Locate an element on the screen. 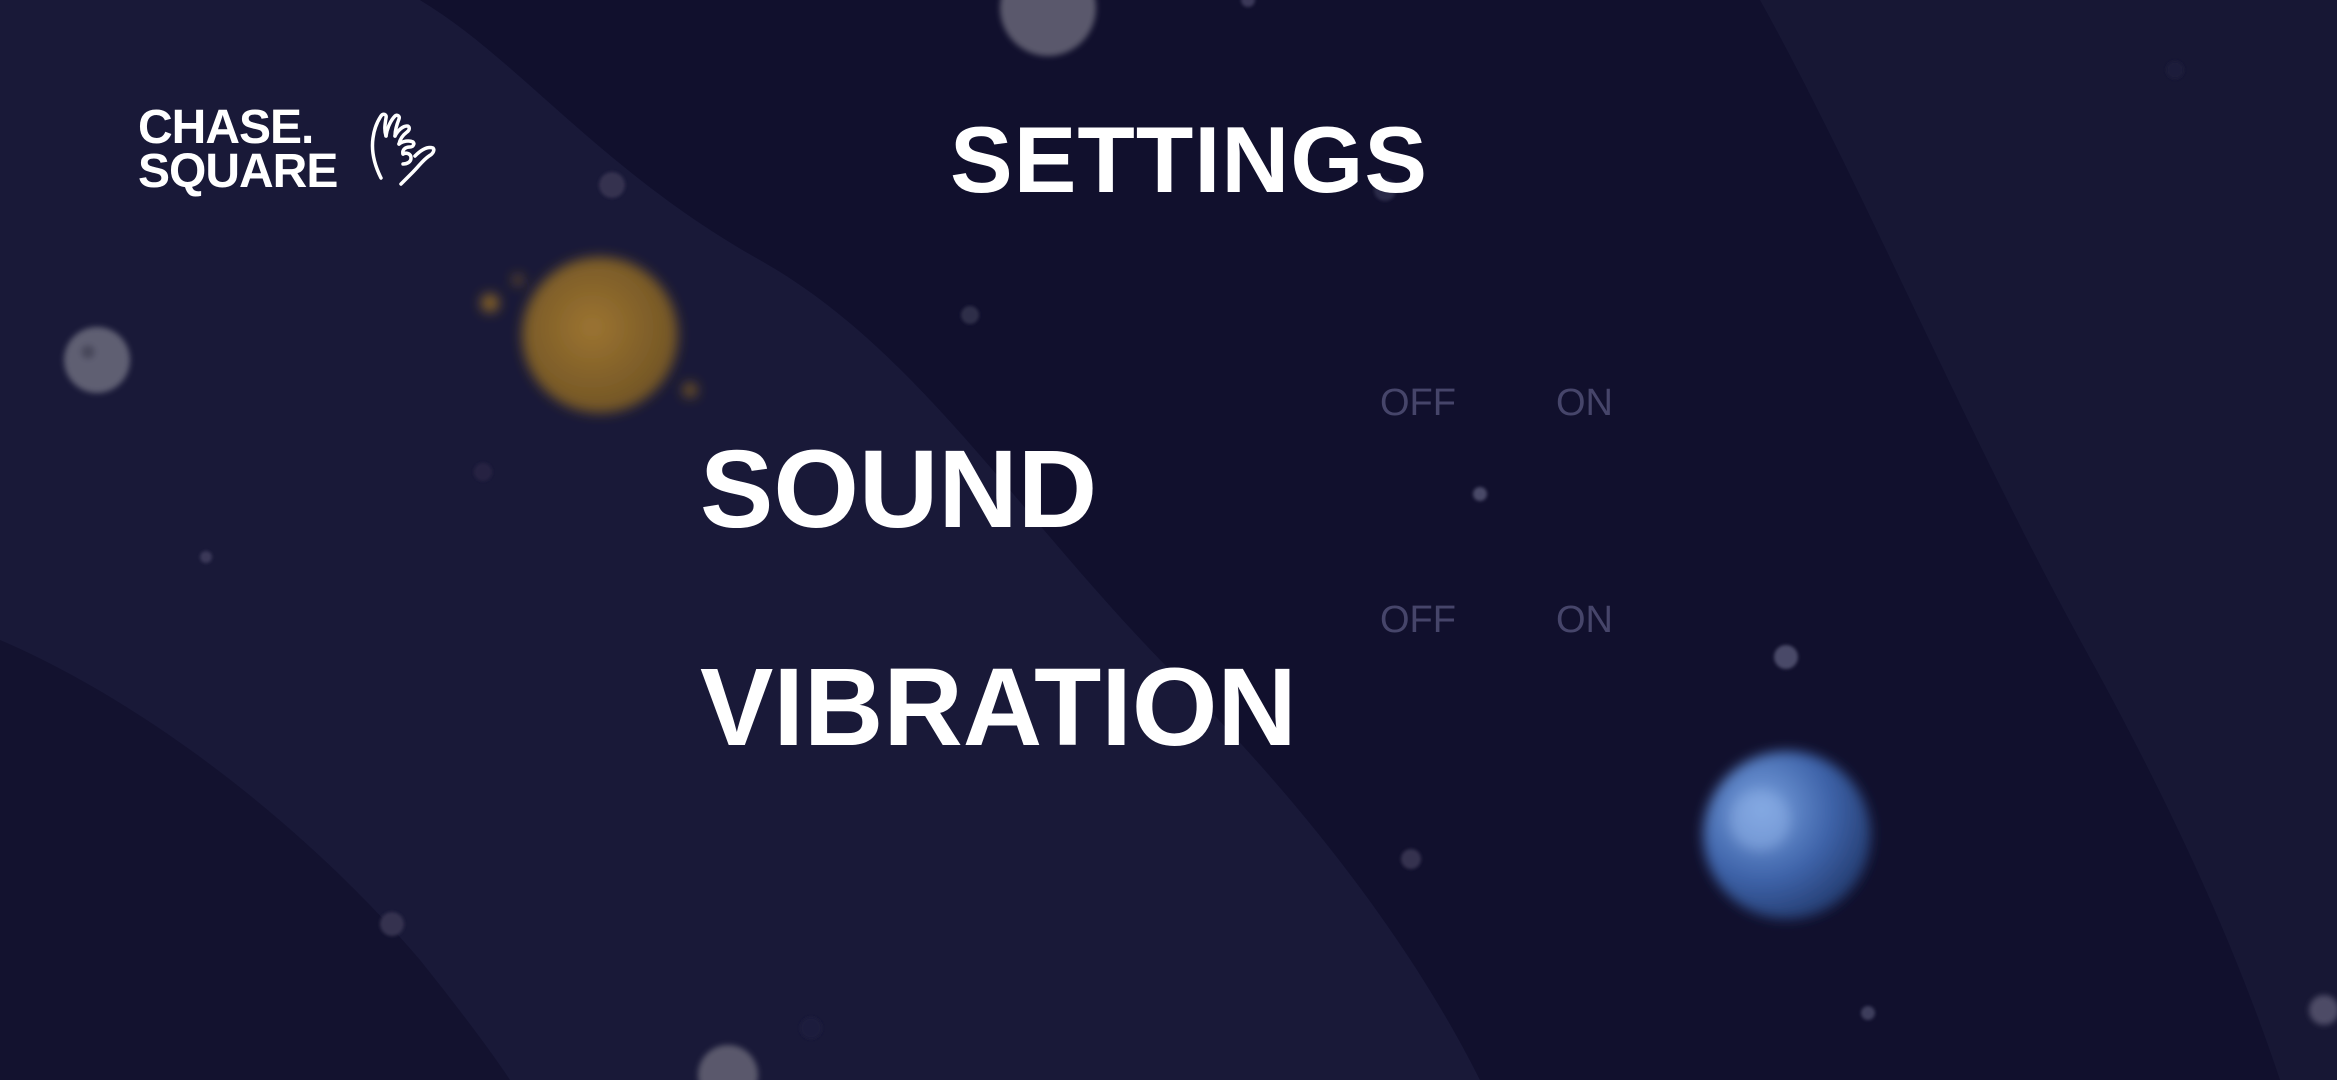 The width and height of the screenshot is (2337, 1080). brand-logo: CHASE. SQUARE is located at coordinates (288, 149).